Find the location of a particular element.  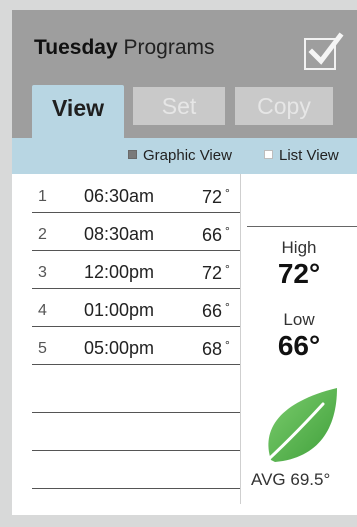

program-row: 5 05:00pm 68 ° is located at coordinates (136, 345).